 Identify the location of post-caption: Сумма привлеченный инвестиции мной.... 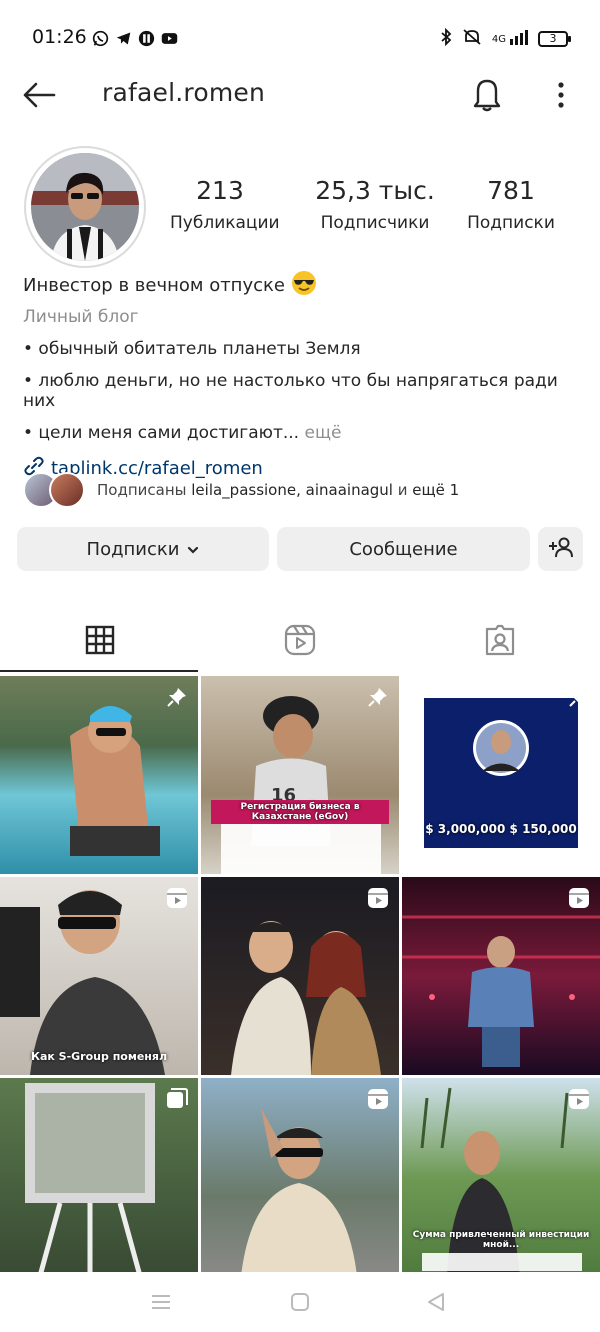
(501, 1240).